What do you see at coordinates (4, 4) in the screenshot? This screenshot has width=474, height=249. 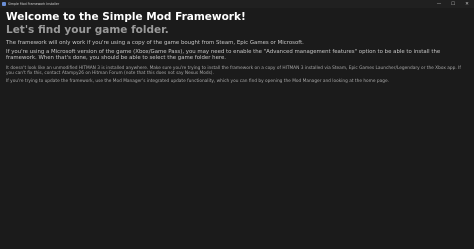 I see `app-icon` at bounding box center [4, 4].